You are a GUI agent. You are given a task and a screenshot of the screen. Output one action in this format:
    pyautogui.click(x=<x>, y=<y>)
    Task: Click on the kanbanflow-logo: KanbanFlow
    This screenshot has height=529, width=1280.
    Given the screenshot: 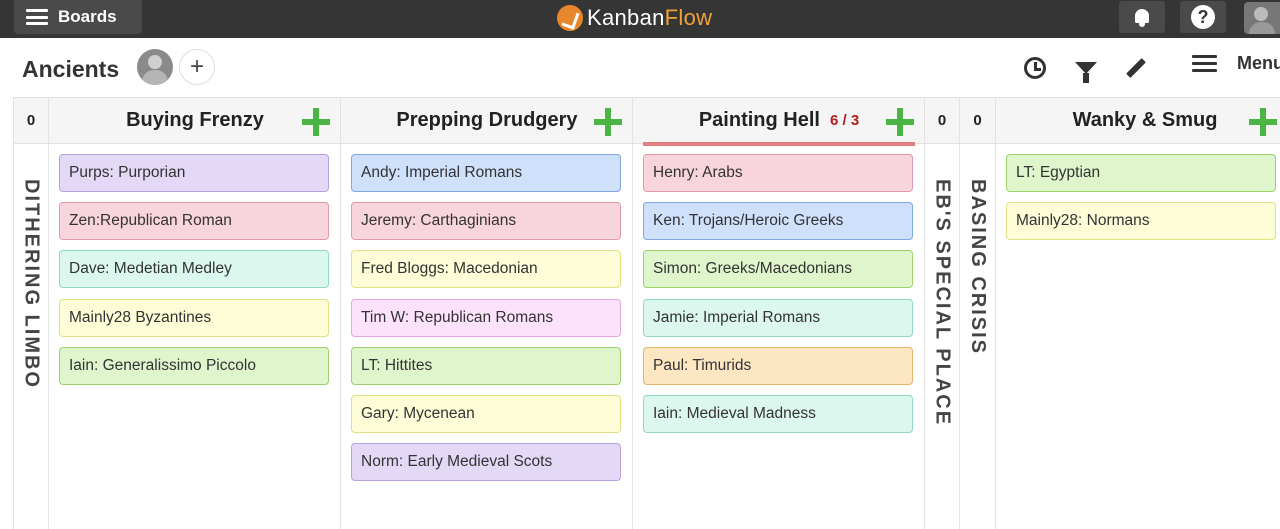 What is the action you would take?
    pyautogui.click(x=634, y=18)
    